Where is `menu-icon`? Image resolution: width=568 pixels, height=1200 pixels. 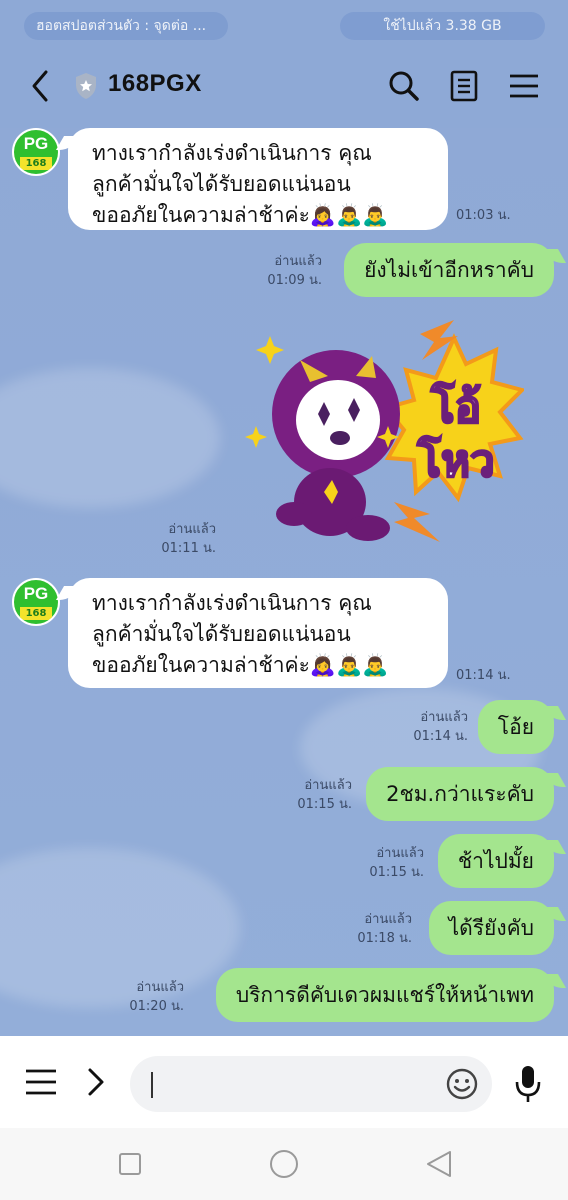
menu-icon is located at coordinates (524, 86).